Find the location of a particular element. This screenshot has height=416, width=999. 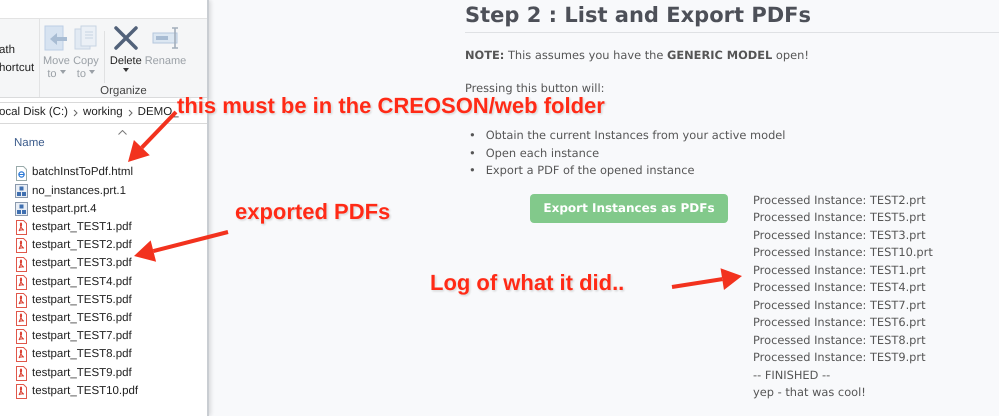

file-name: testpart_TEST1.pdf is located at coordinates (82, 227).